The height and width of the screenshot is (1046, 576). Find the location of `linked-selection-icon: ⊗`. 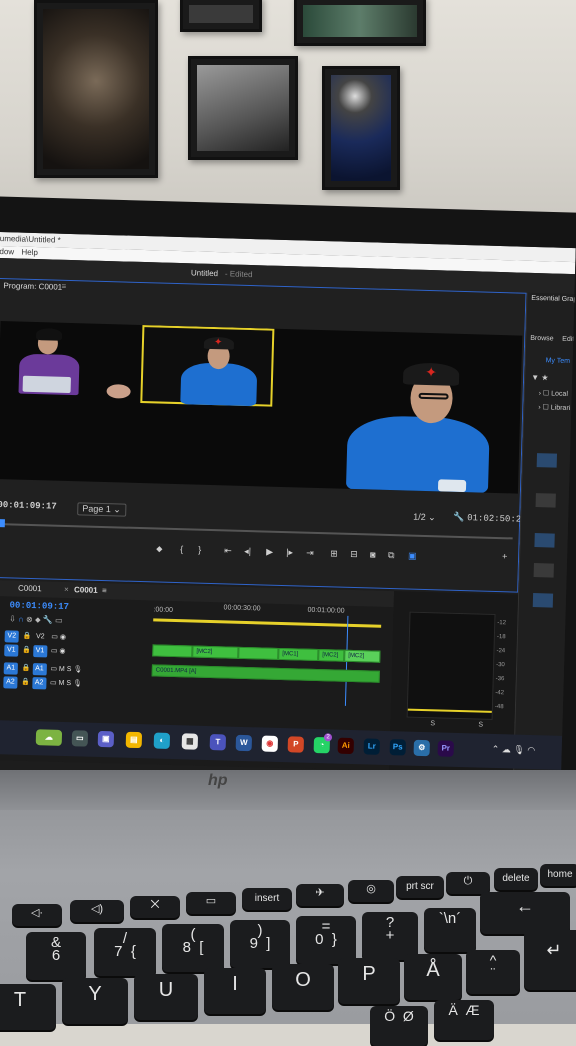

linked-selection-icon: ⊗ is located at coordinates (30, 619).